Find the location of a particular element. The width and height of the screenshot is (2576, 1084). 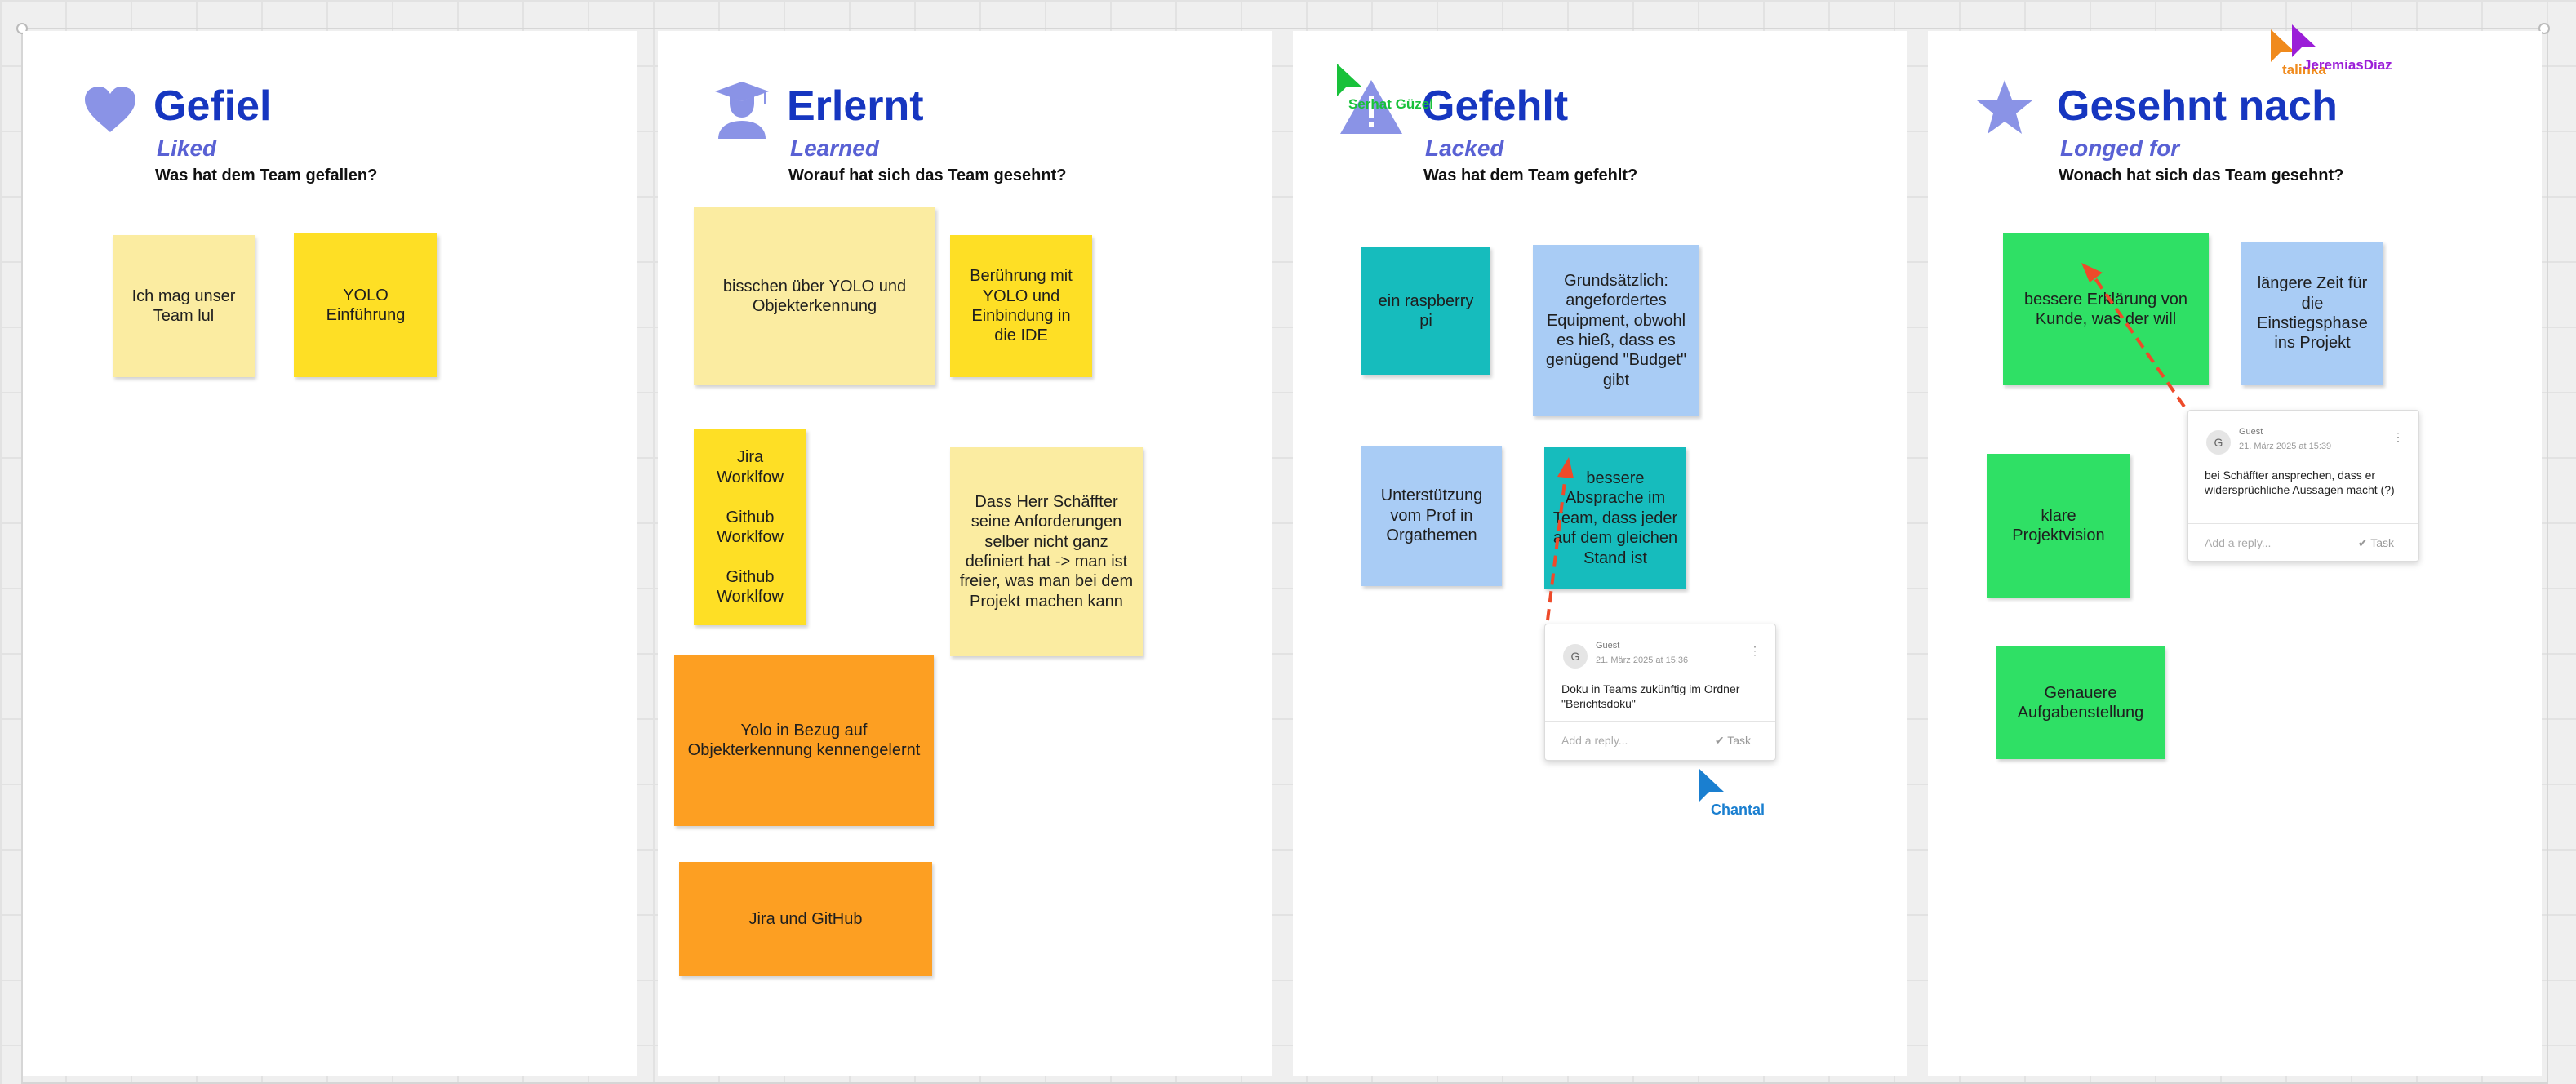

cursor-label: Serhat Güzel is located at coordinates (1390, 104).